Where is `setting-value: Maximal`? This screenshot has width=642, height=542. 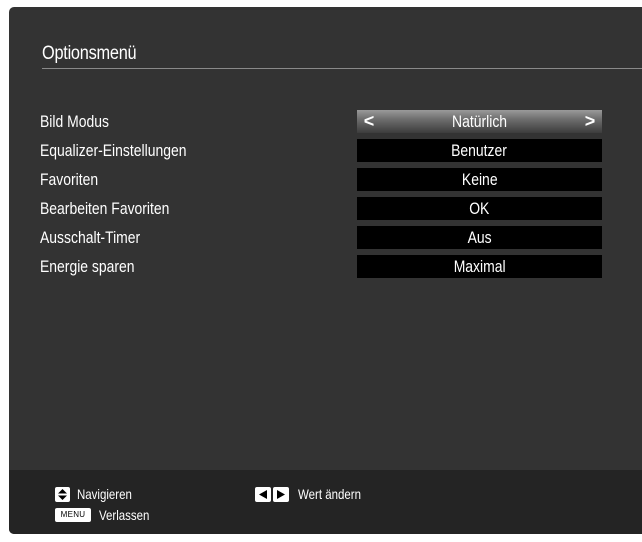
setting-value: Maximal is located at coordinates (479, 266).